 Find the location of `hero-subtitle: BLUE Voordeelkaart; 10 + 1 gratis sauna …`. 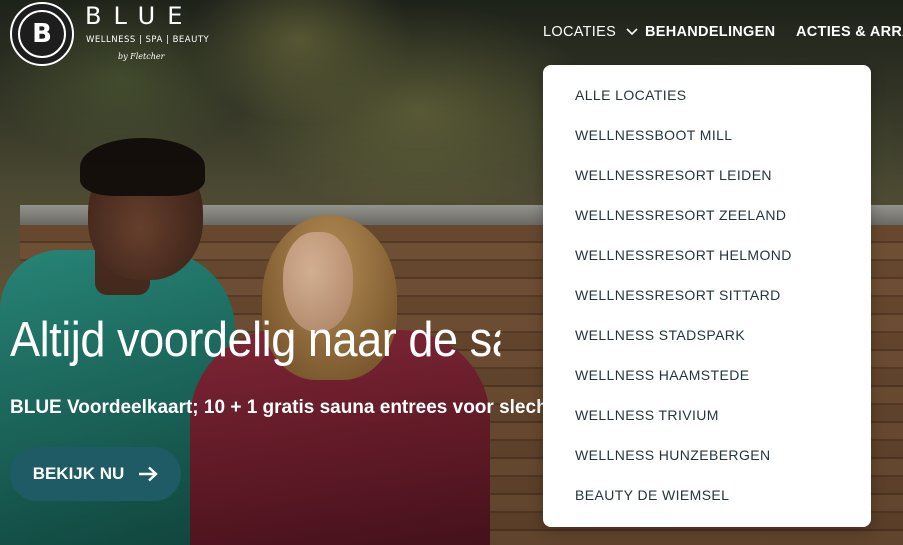

hero-subtitle: BLUE Voordeelkaart; 10 + 1 gratis sauna … is located at coordinates (276, 407).